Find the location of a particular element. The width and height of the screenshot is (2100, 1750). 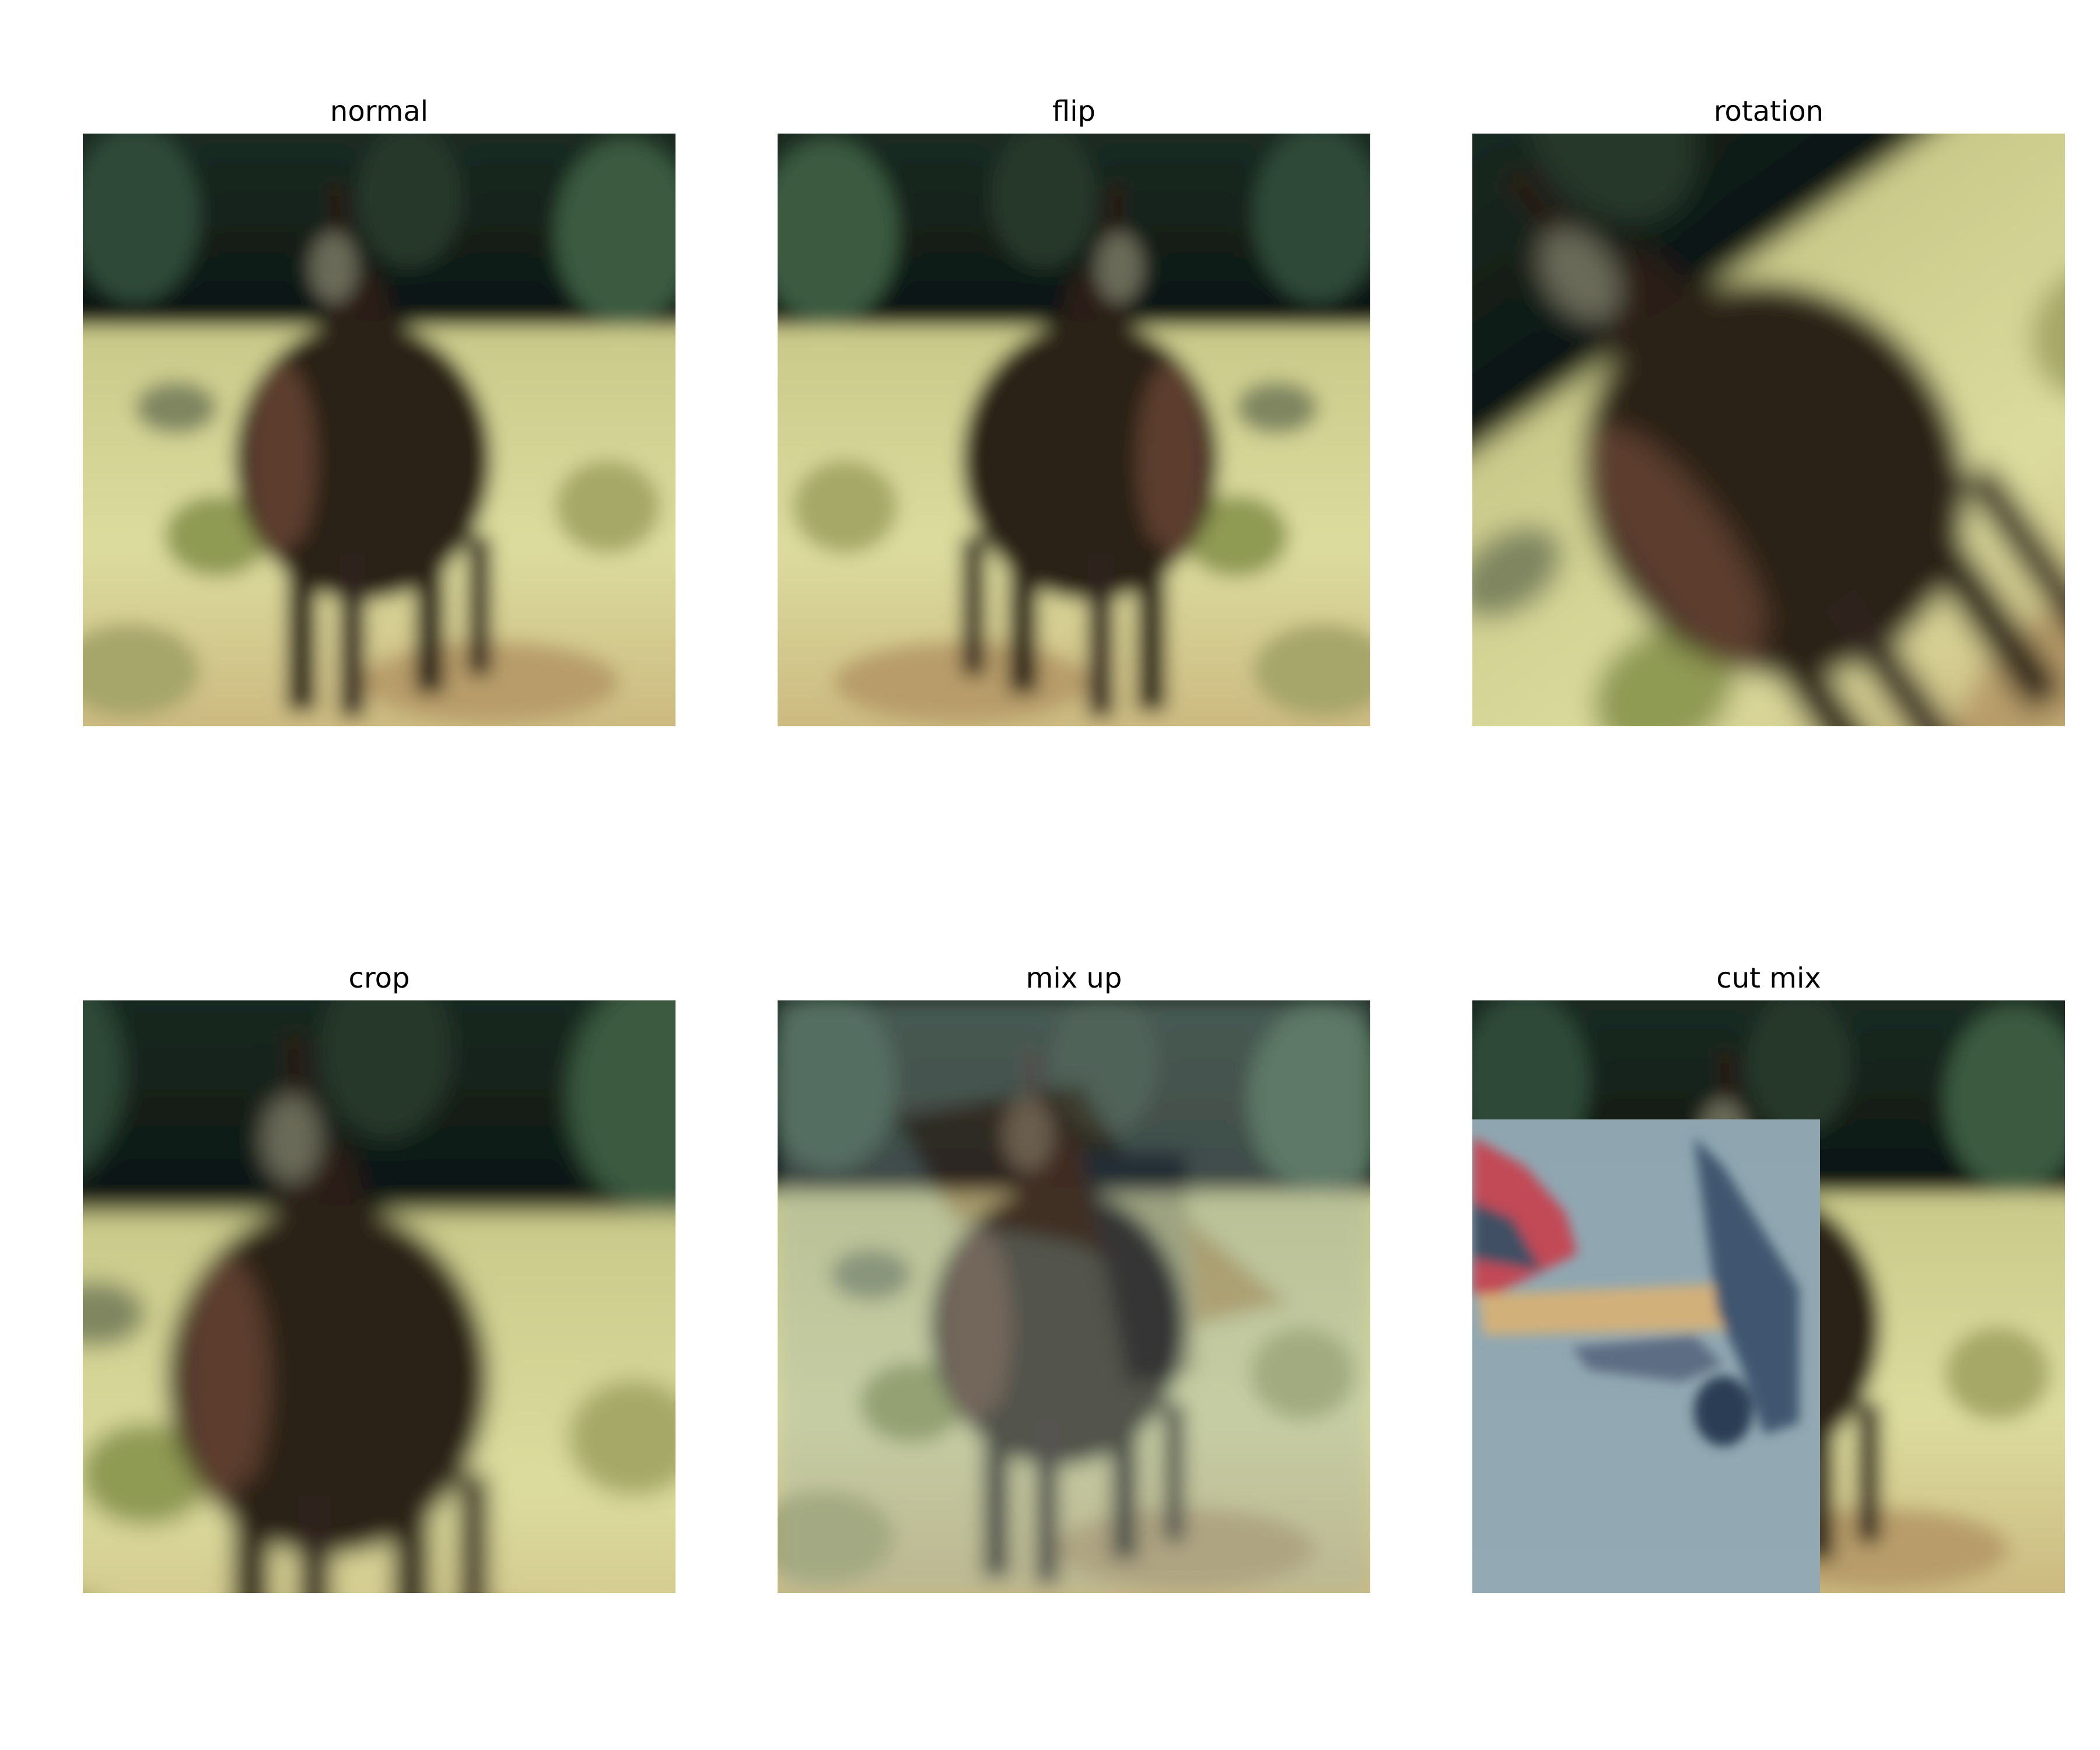

panel-title: cut mix is located at coordinates (1768, 978).